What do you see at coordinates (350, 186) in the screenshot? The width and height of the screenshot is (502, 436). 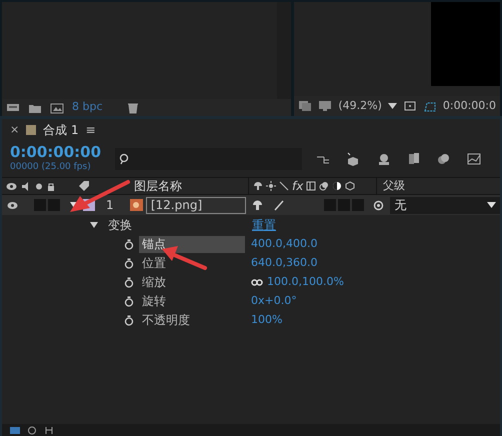 I see `cube-icon` at bounding box center [350, 186].